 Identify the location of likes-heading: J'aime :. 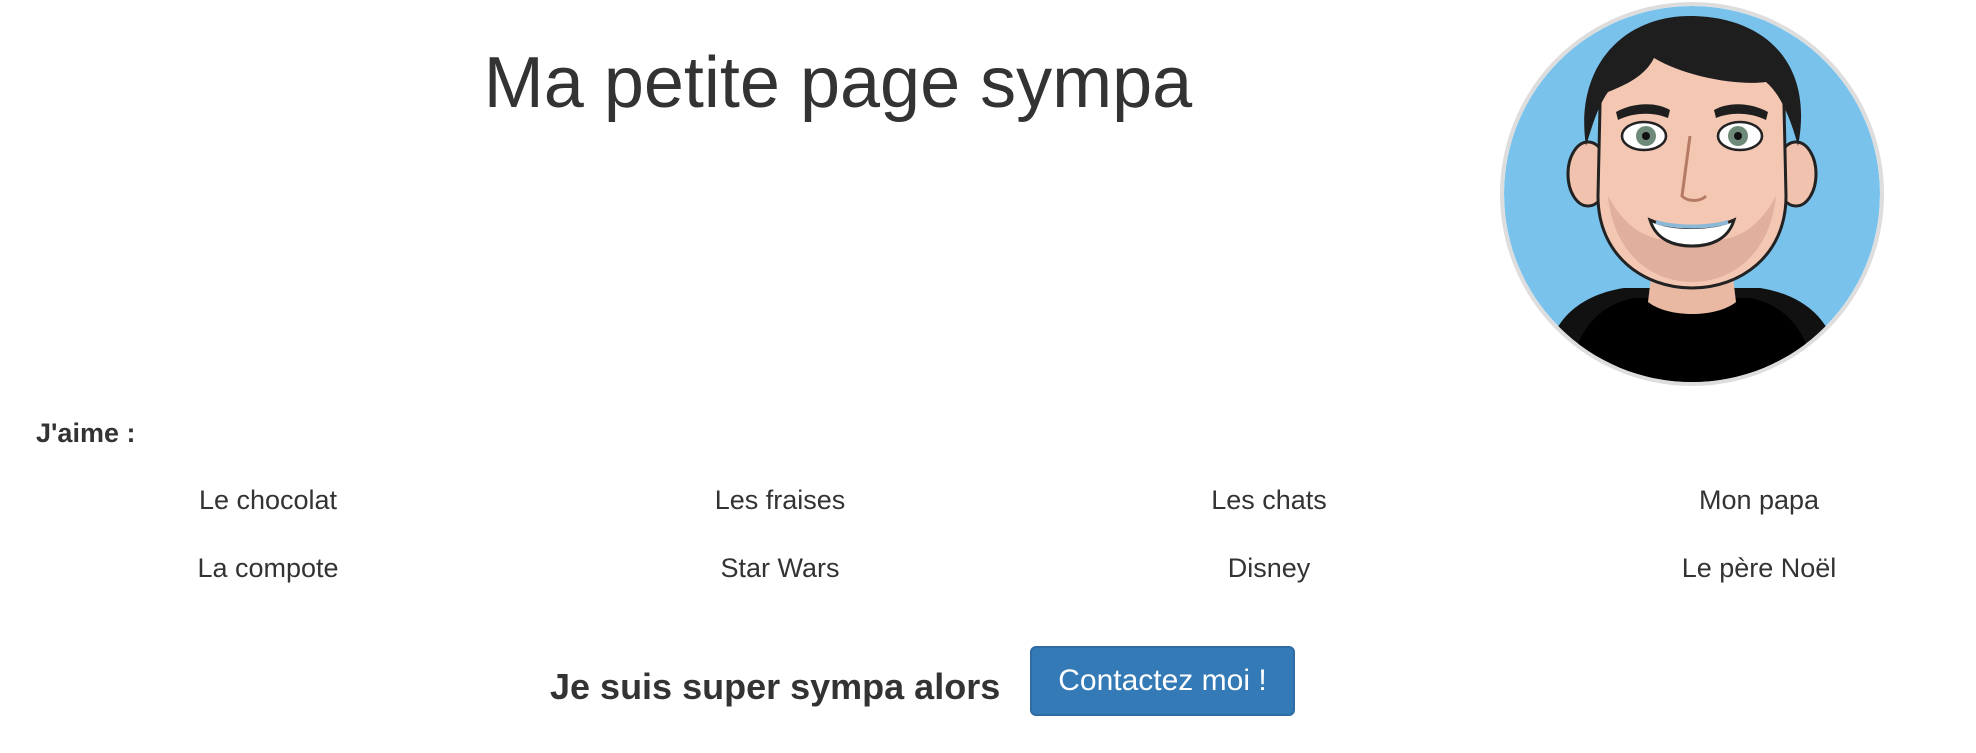
(86, 433).